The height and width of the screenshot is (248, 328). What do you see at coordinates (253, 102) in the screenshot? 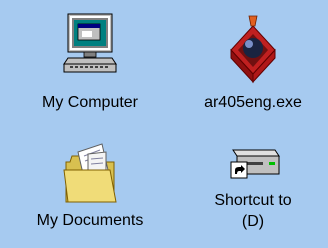
I see `desktop-icon-label: ar405eng.exe` at bounding box center [253, 102].